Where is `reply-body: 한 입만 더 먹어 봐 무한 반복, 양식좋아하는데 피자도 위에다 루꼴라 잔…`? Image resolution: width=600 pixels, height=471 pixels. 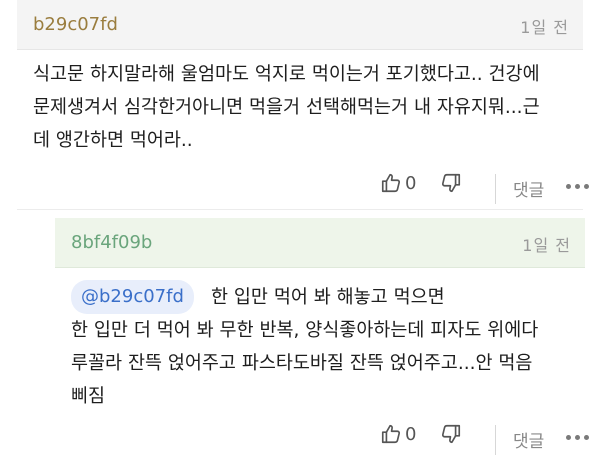
reply-body: 한 입만 더 먹어 봐 무한 반복, 양식좋아하는데 피자도 위에다 루꼴라 잔… is located at coordinates (305, 363).